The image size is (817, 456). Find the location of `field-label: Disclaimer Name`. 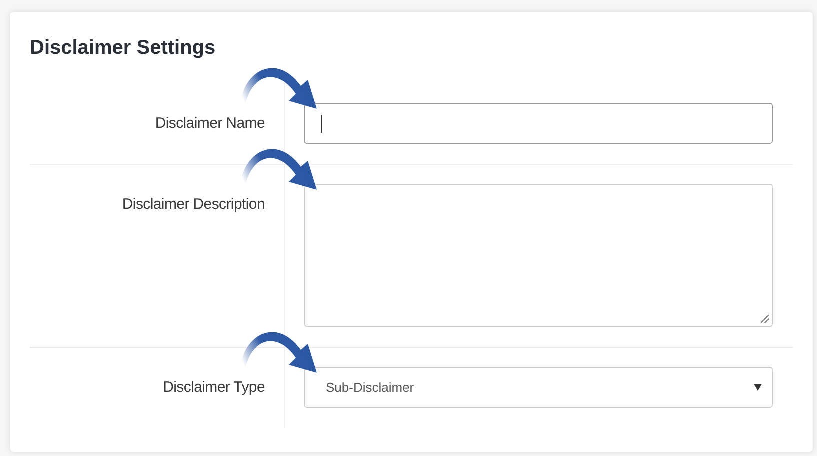

field-label: Disclaimer Name is located at coordinates (210, 124).